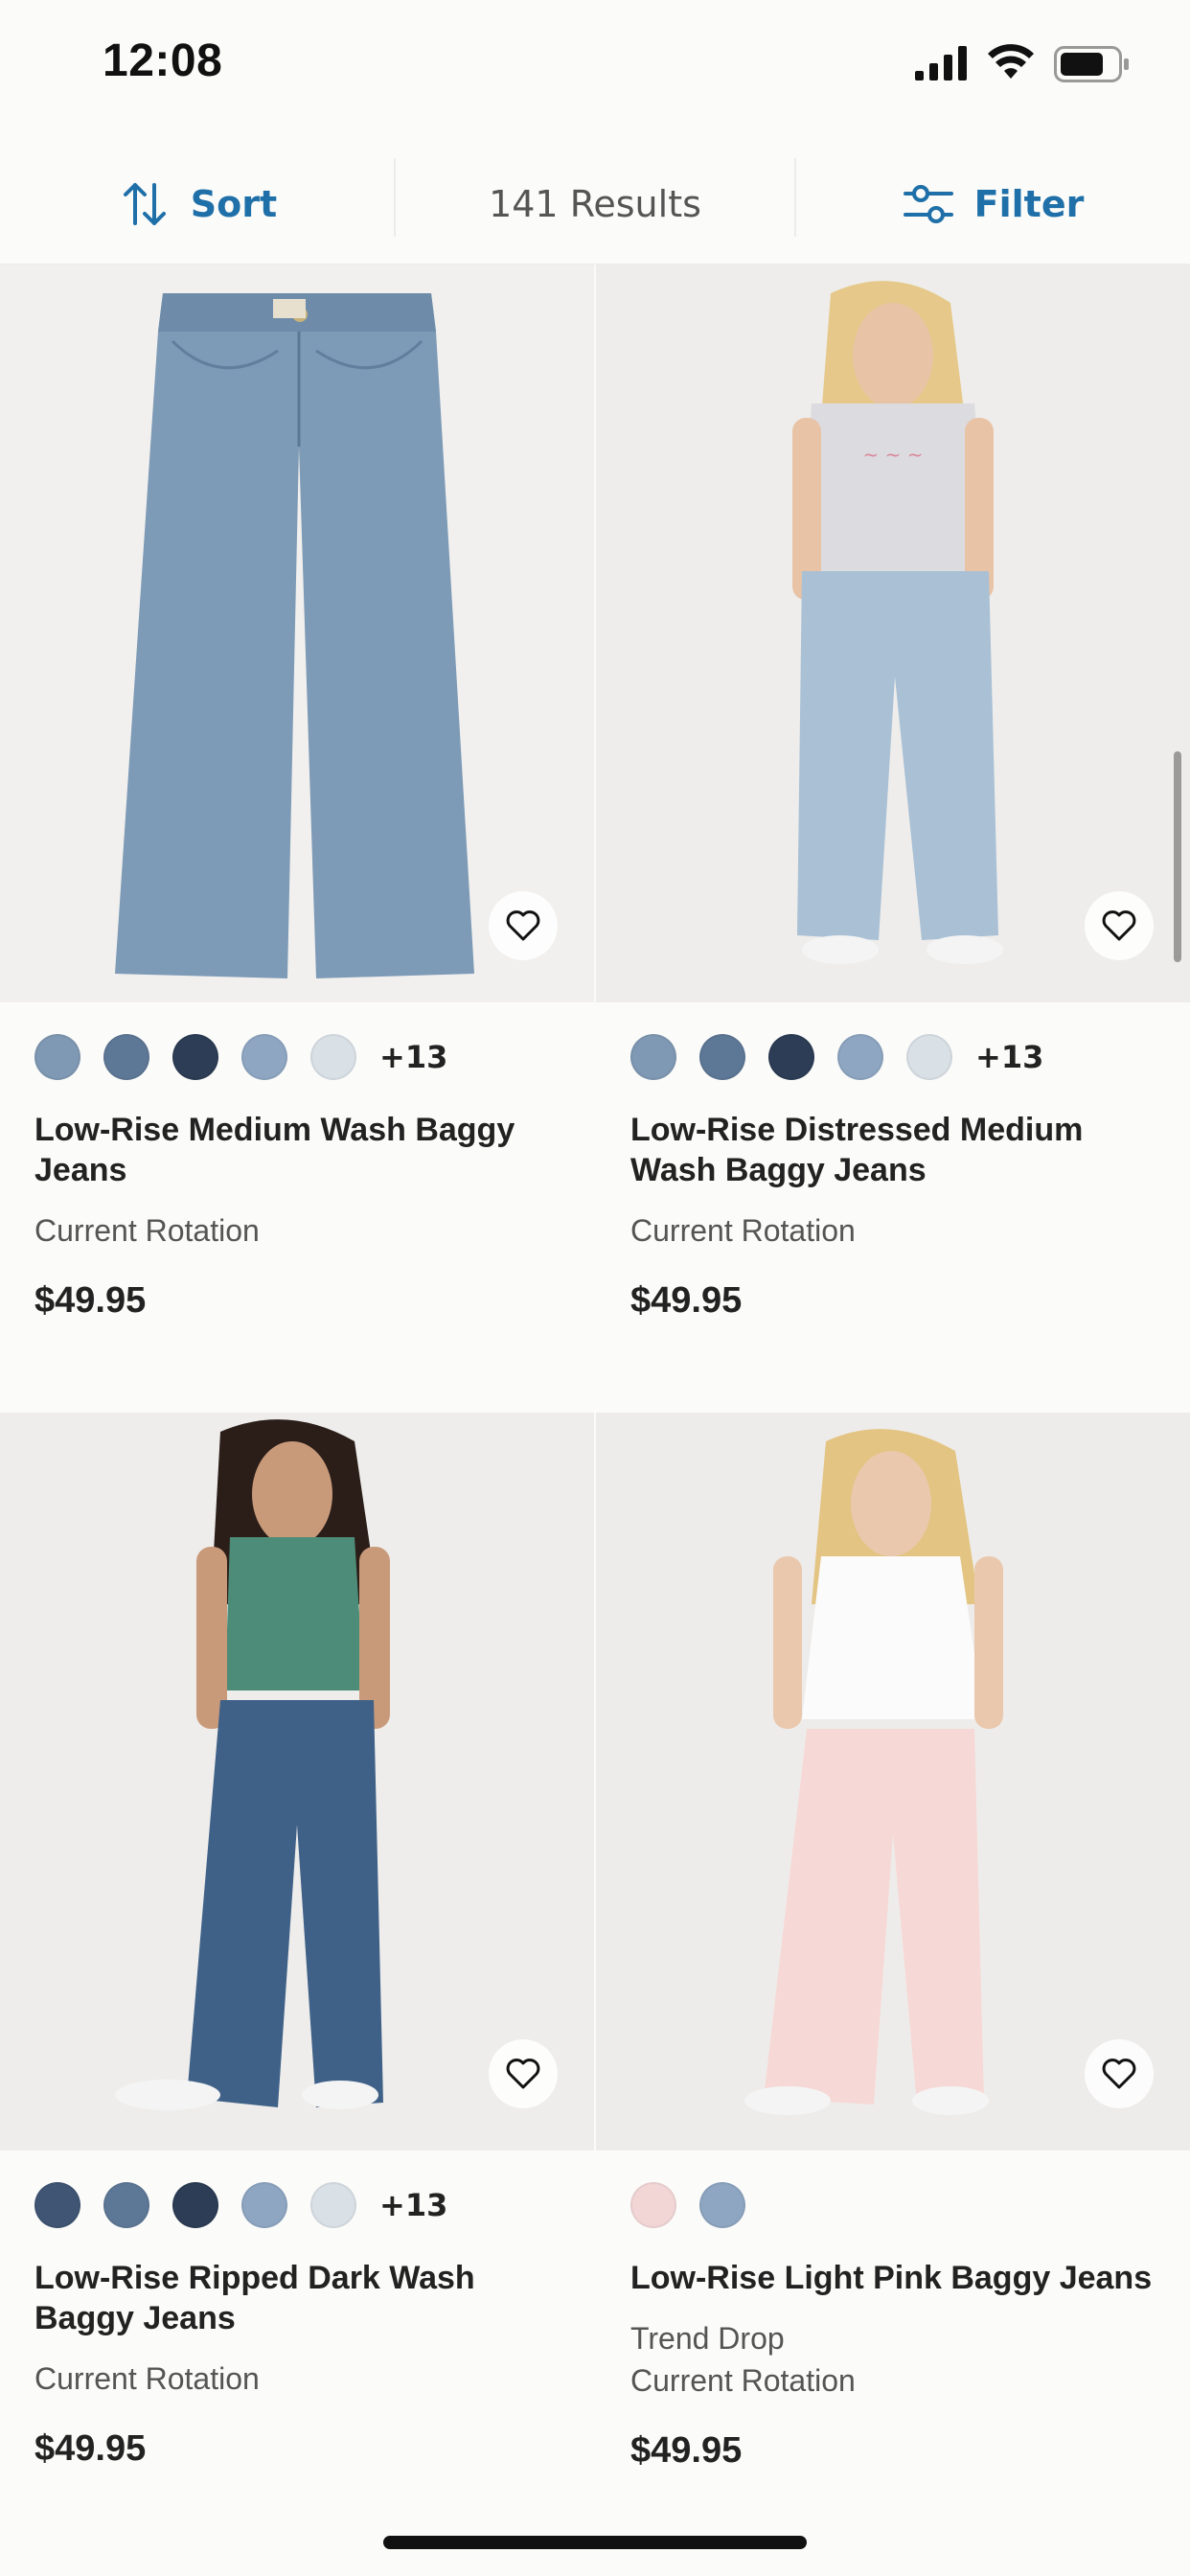 Image resolution: width=1190 pixels, height=2576 pixels. Describe the element at coordinates (297, 1150) in the screenshot. I see `product-name: Low-Rise Medium Wash Baggy Jeans` at that location.